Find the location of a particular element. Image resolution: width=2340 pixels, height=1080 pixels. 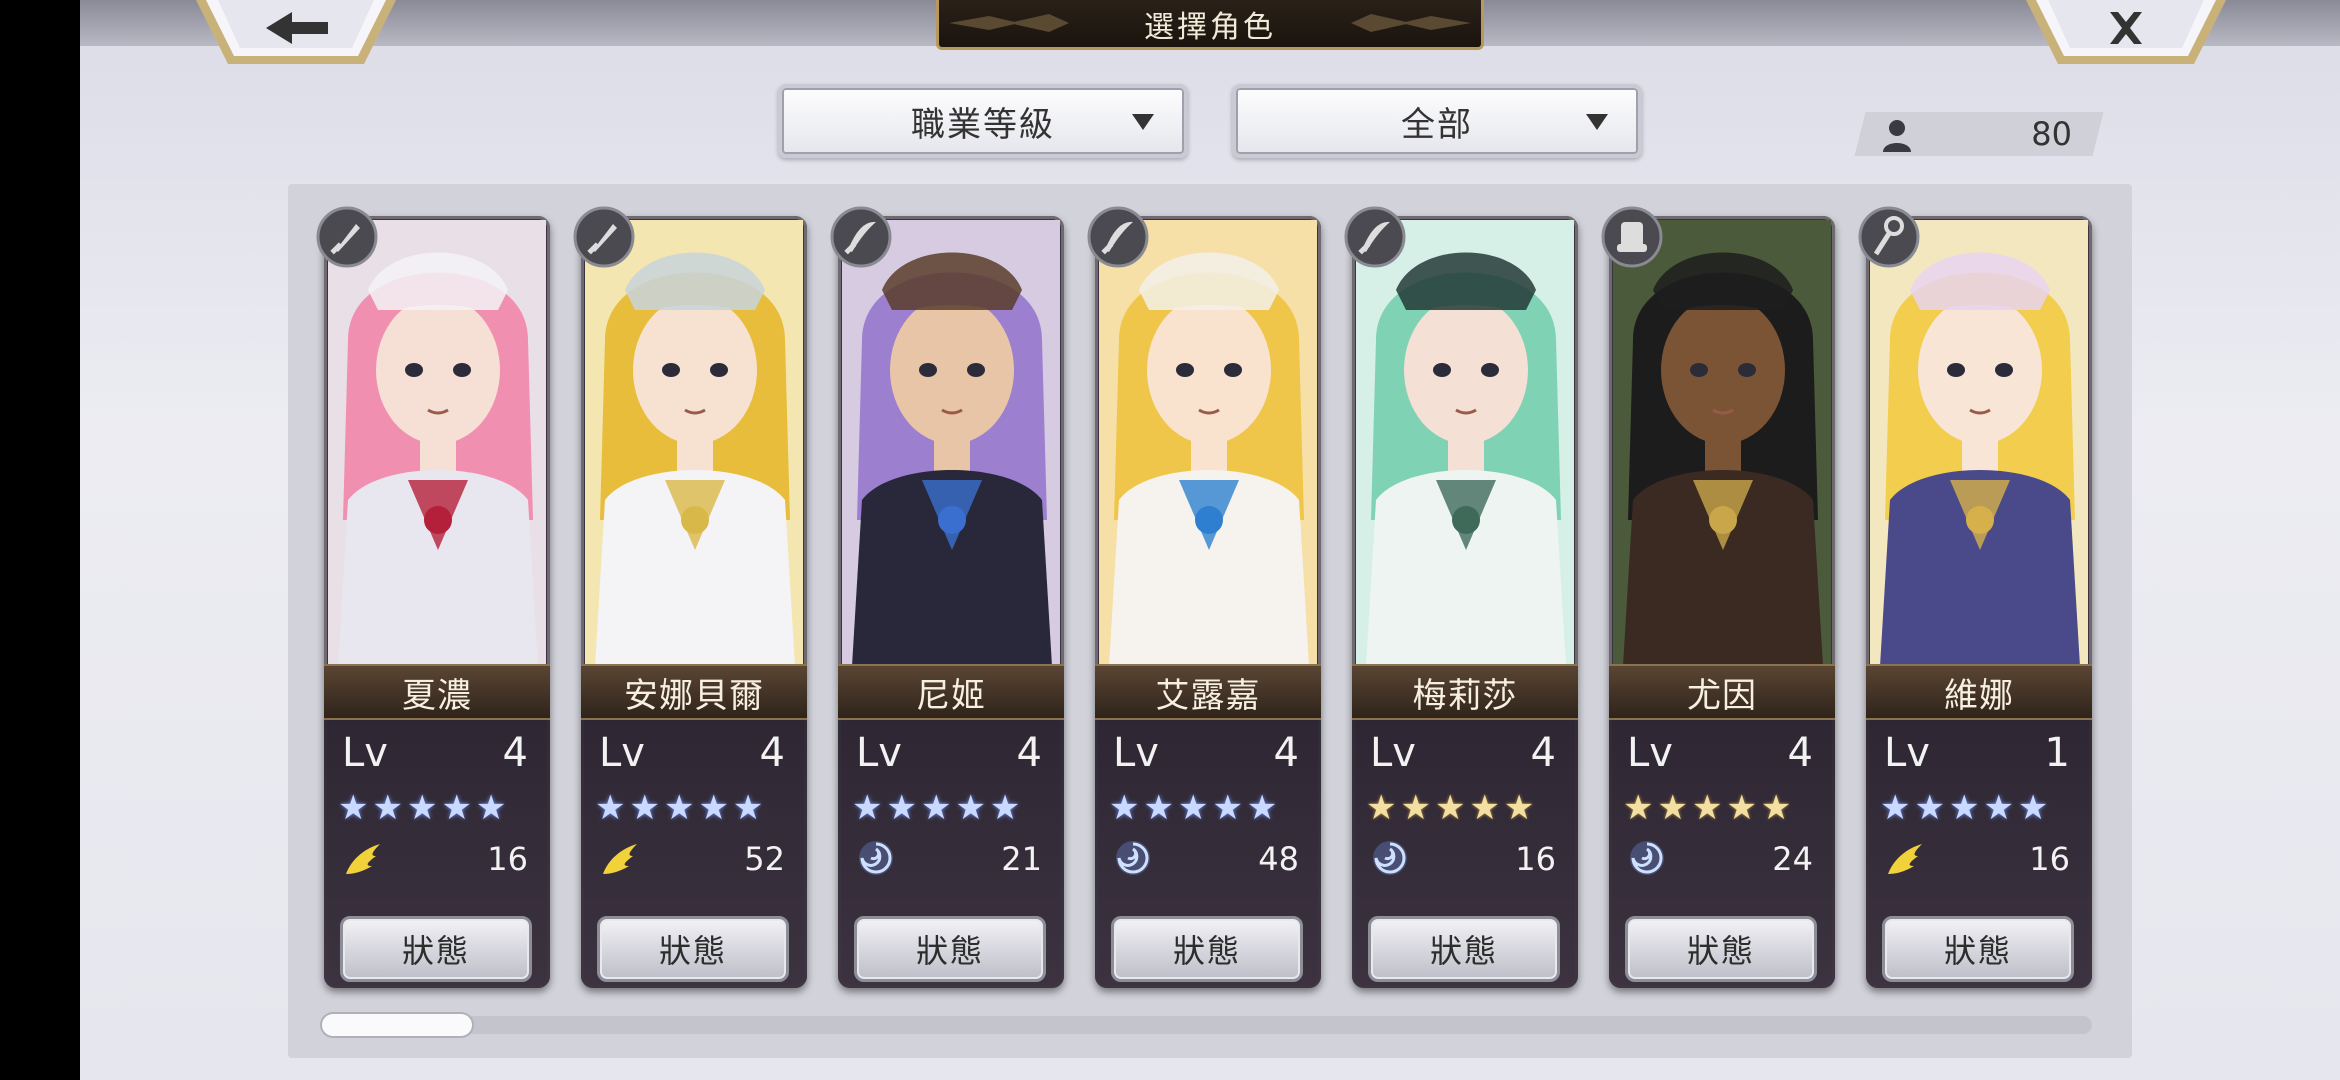

scroll-thumb is located at coordinates (397, 1025).